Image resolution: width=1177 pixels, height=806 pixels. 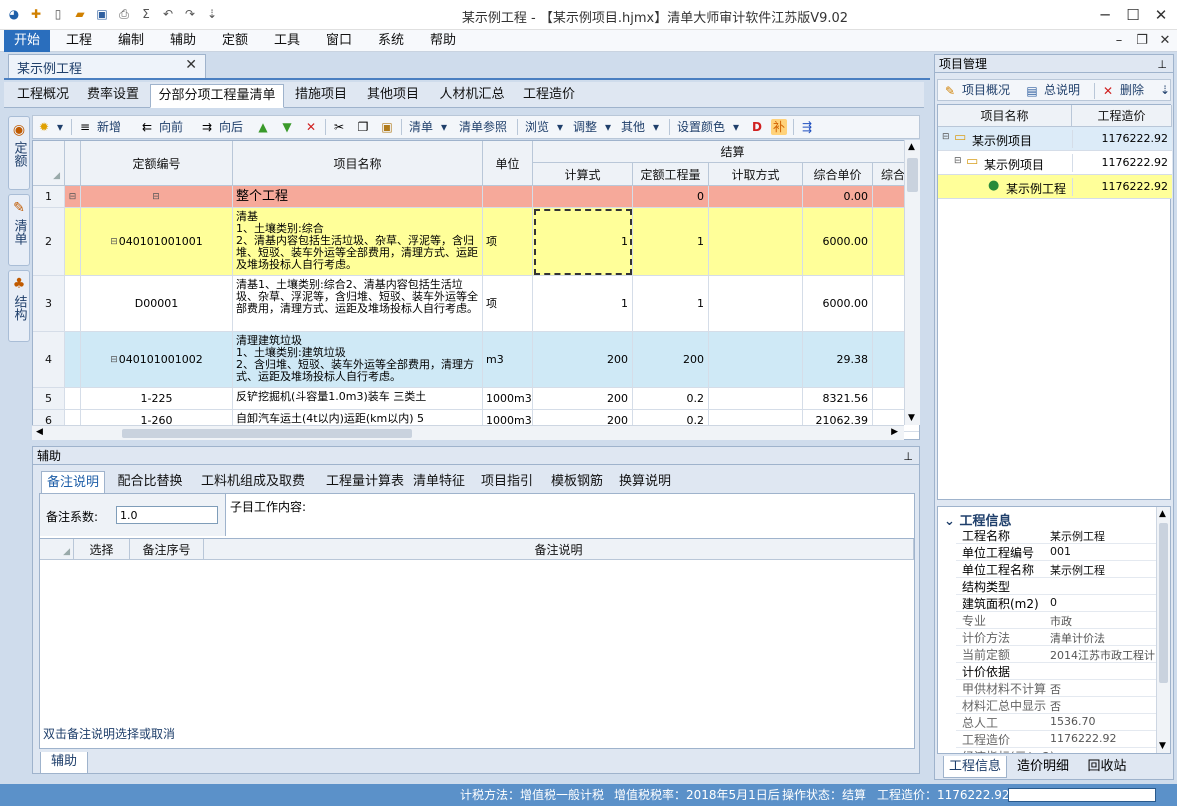 I want to click on col-header-project-cost: 工程造价, so click(x=1122, y=116).